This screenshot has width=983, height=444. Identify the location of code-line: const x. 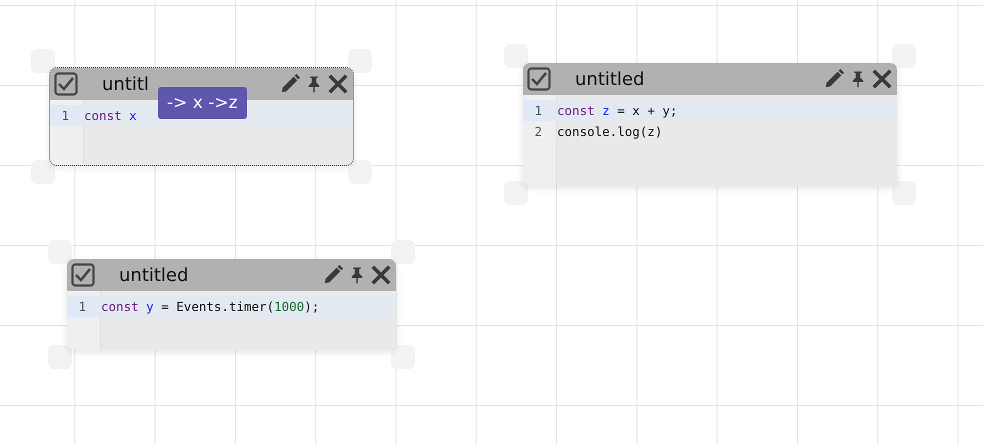
(110, 115).